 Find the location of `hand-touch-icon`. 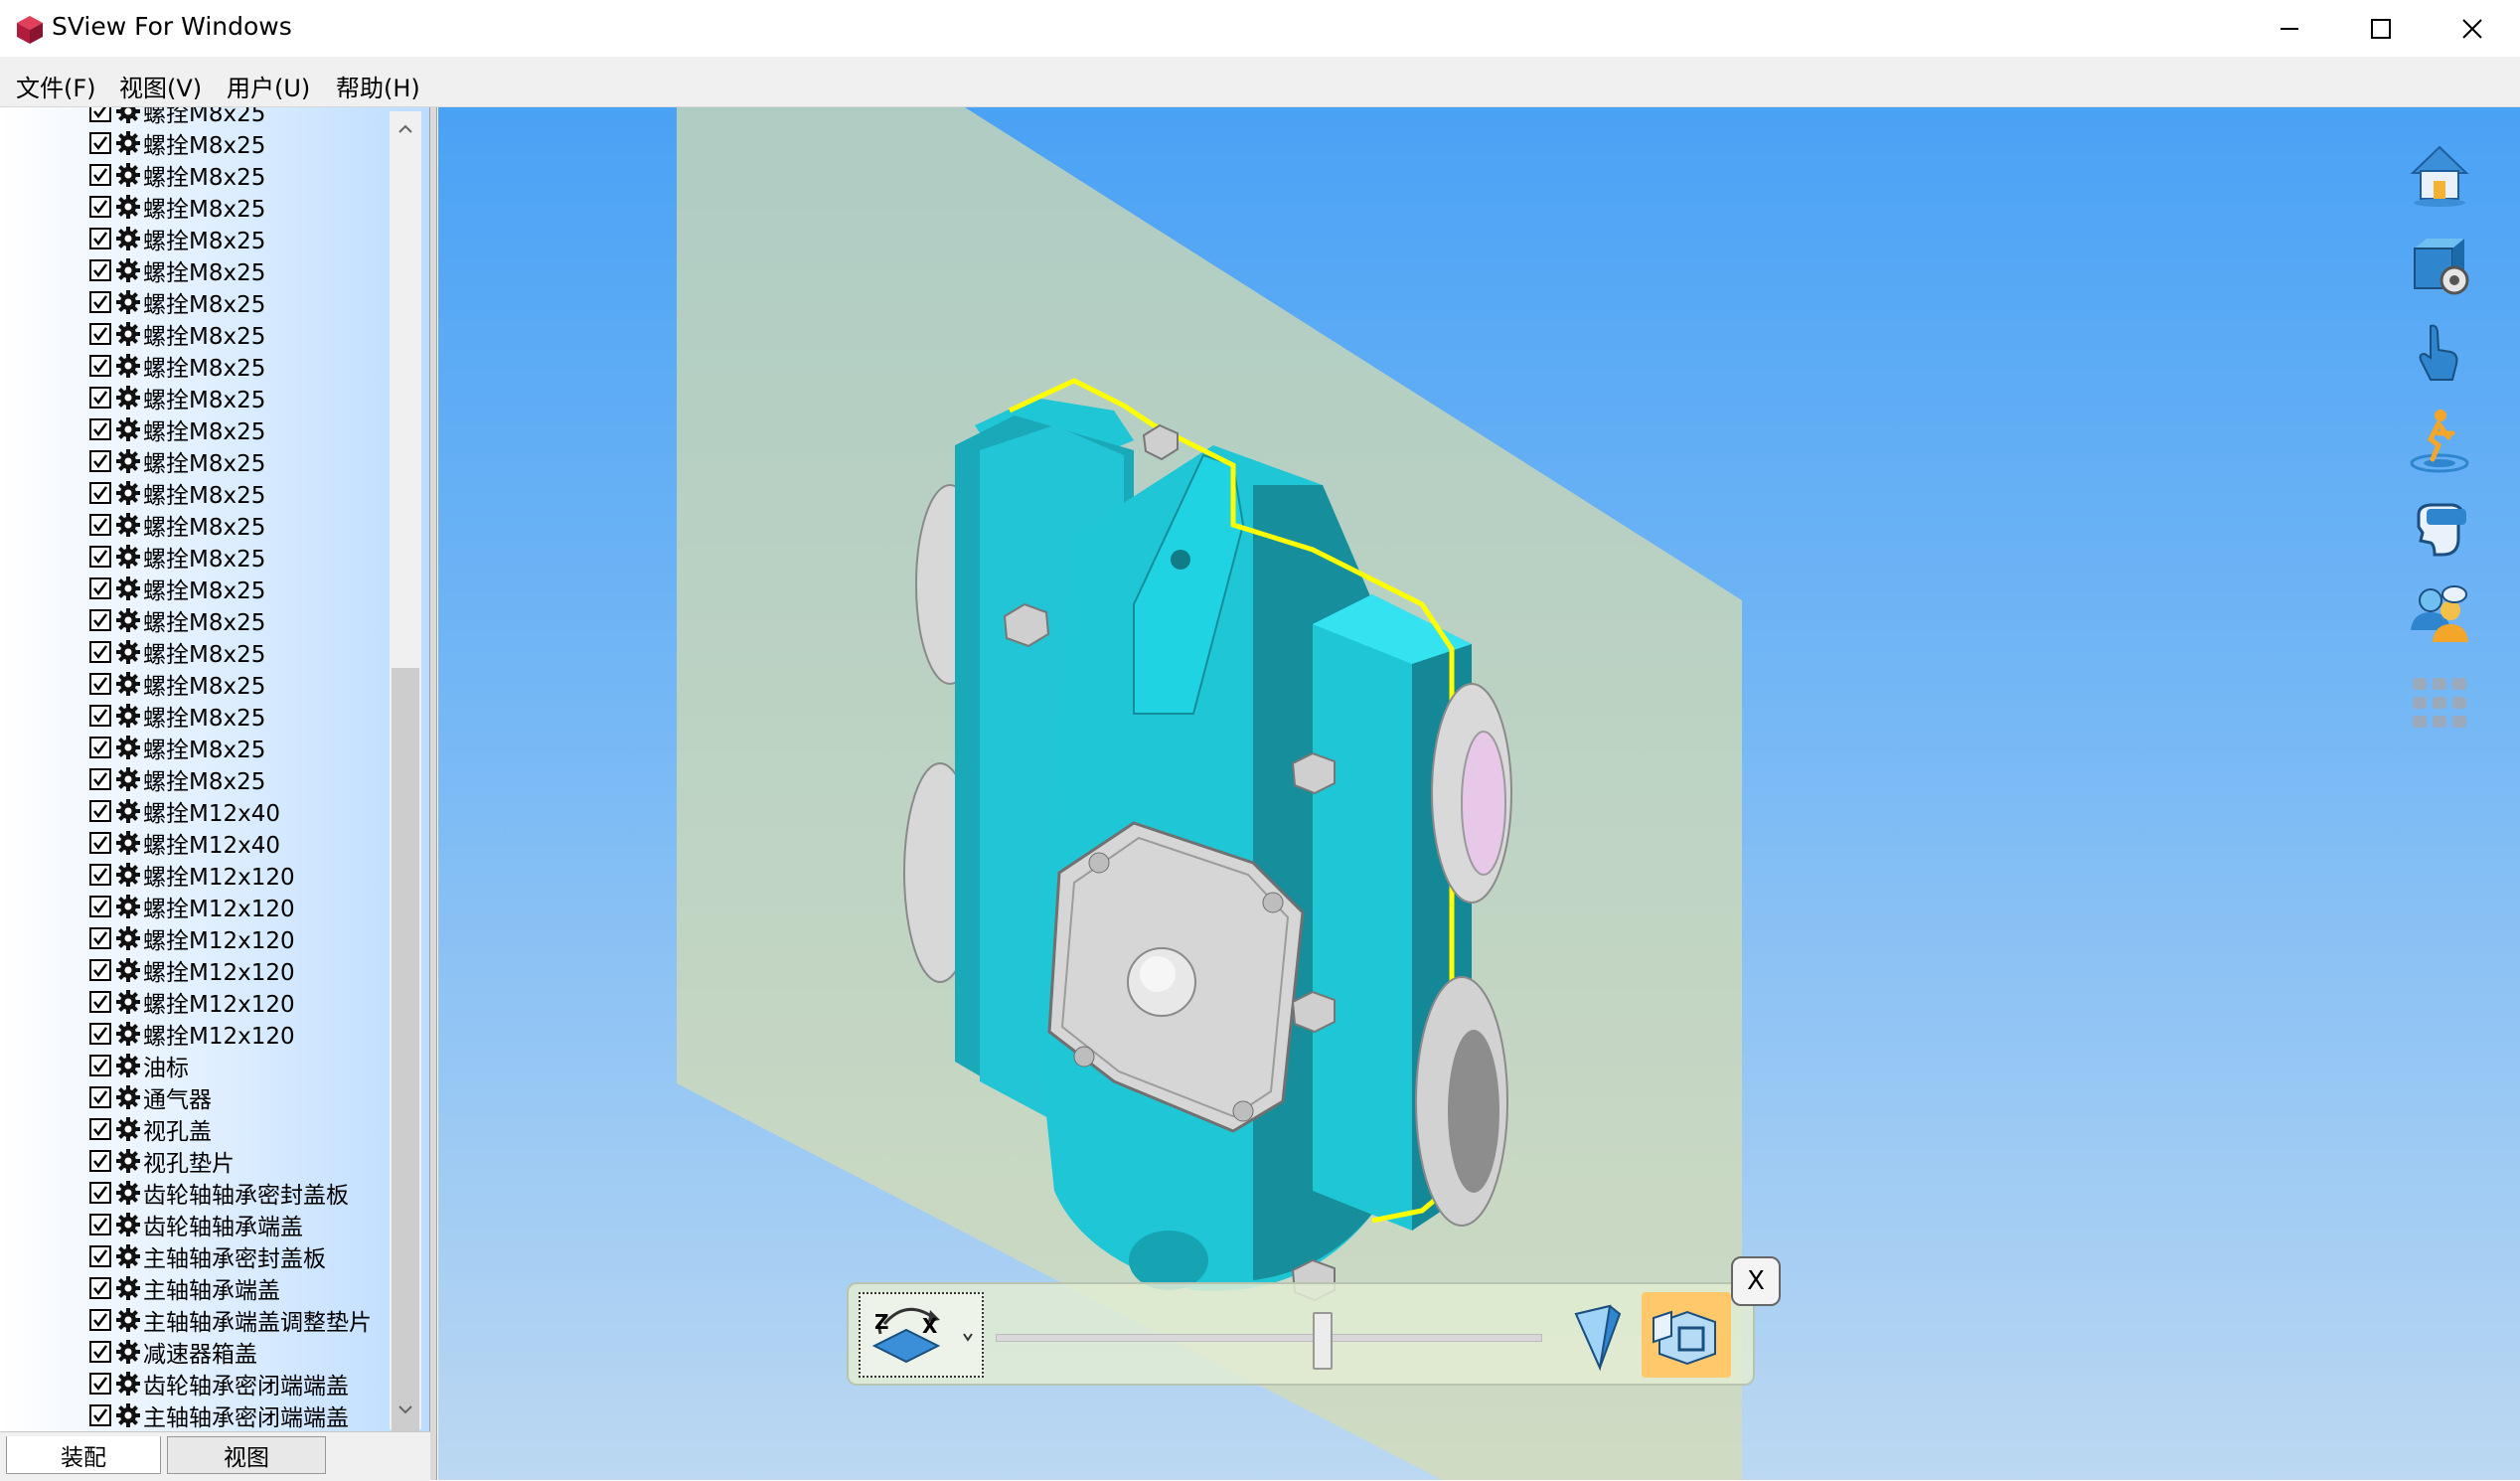

hand-touch-icon is located at coordinates (2440, 353).